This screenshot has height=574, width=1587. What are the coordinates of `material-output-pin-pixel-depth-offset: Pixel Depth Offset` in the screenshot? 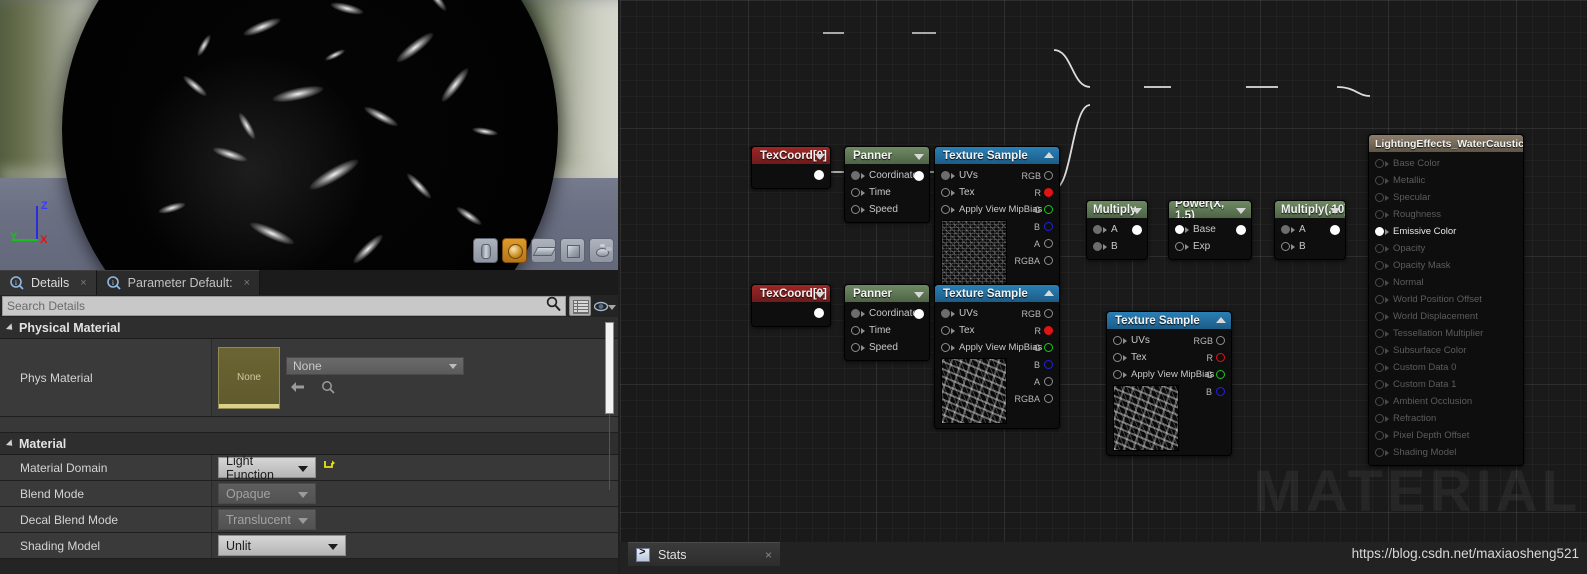 It's located at (1446, 435).